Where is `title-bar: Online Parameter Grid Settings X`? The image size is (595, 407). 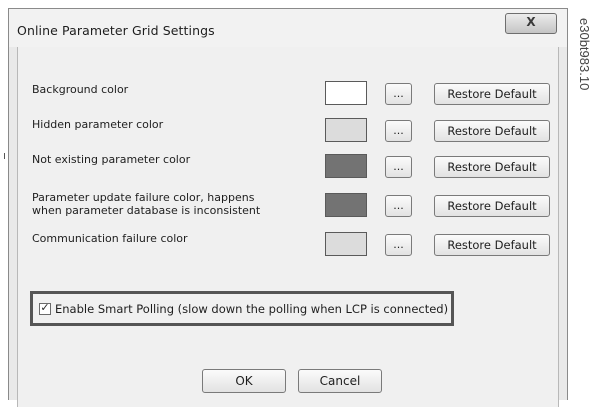 title-bar: Online Parameter Grid Settings X is located at coordinates (288, 28).